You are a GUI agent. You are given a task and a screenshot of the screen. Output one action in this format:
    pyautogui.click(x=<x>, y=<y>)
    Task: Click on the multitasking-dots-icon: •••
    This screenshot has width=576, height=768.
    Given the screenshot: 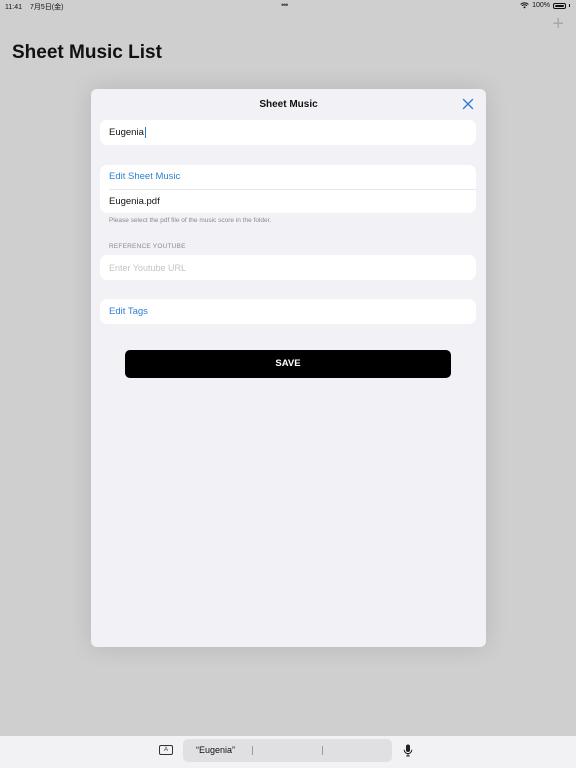 What is the action you would take?
    pyautogui.click(x=285, y=5)
    